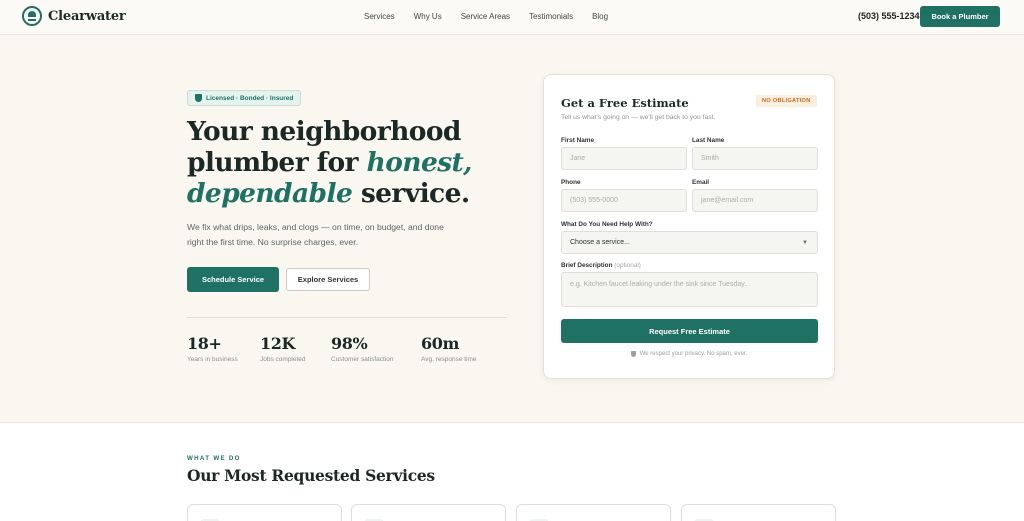 This screenshot has height=521, width=1024. Describe the element at coordinates (960, 16) in the screenshot. I see `book-plumber-button: Book a Plumber` at that location.